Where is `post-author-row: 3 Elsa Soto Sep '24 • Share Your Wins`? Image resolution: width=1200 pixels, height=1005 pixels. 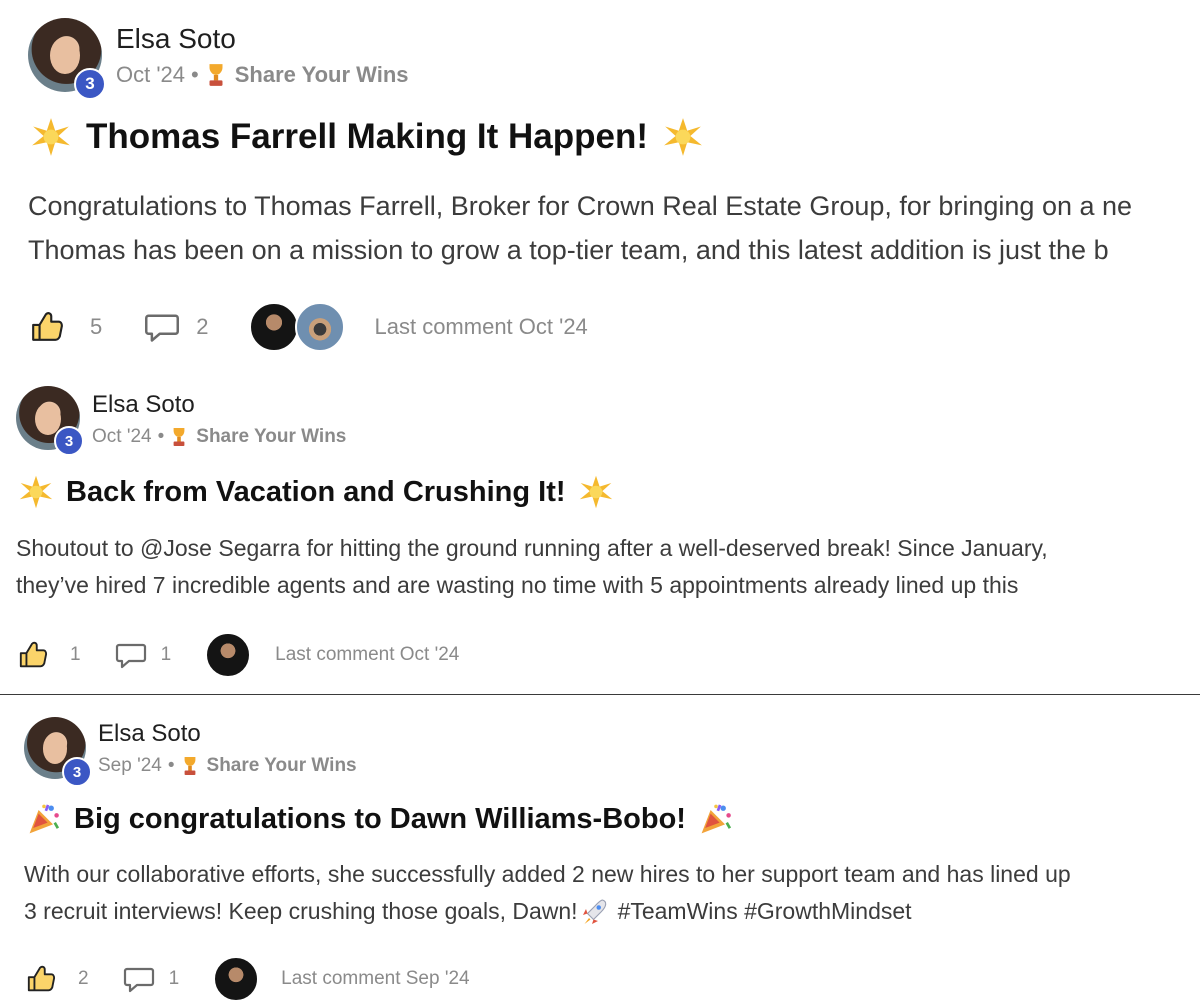 post-author-row: 3 Elsa Soto Sep '24 • Share Your Wins is located at coordinates (190, 752).